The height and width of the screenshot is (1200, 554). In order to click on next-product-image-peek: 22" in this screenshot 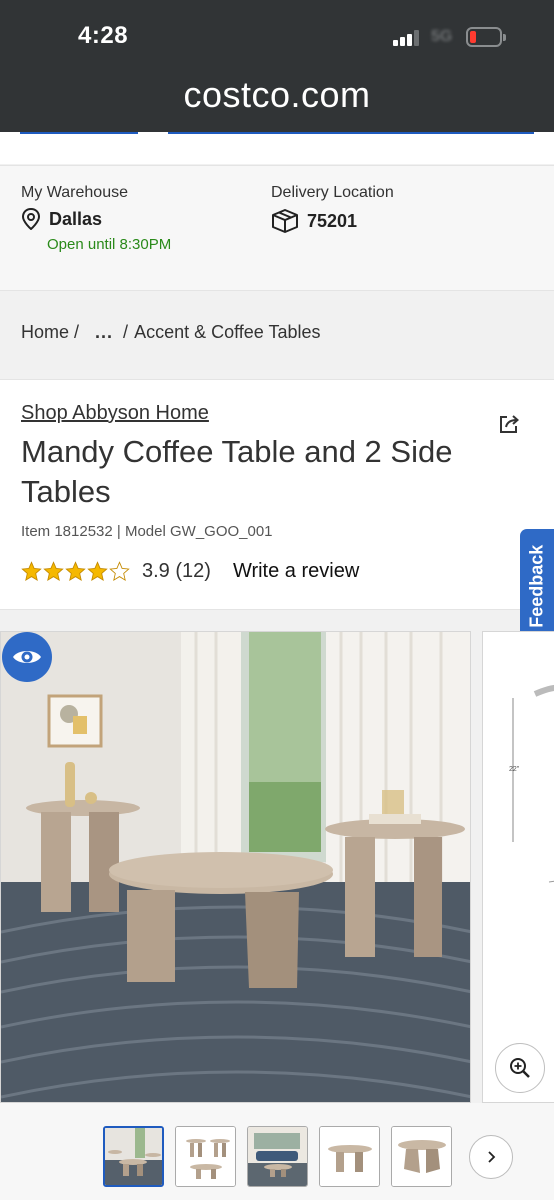, I will do `click(518, 867)`.